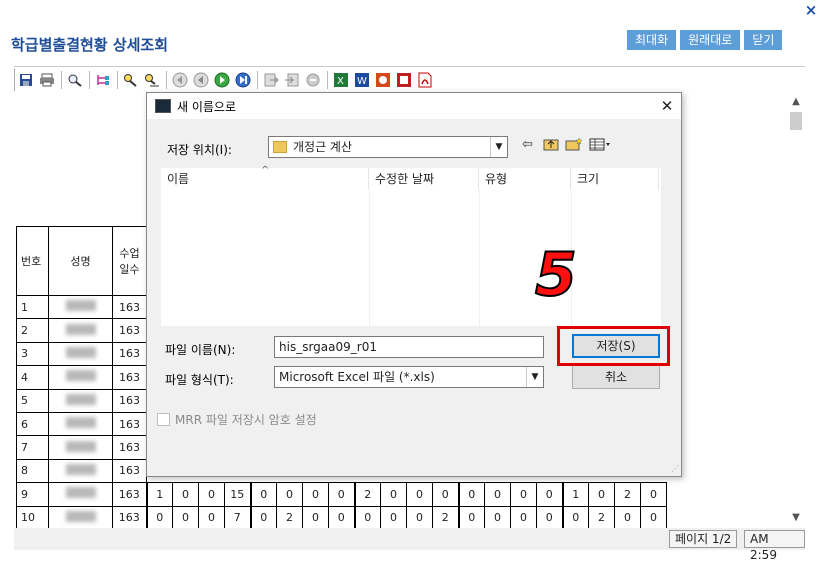 The height and width of the screenshot is (568, 823). I want to click on next-page-icon, so click(222, 80).